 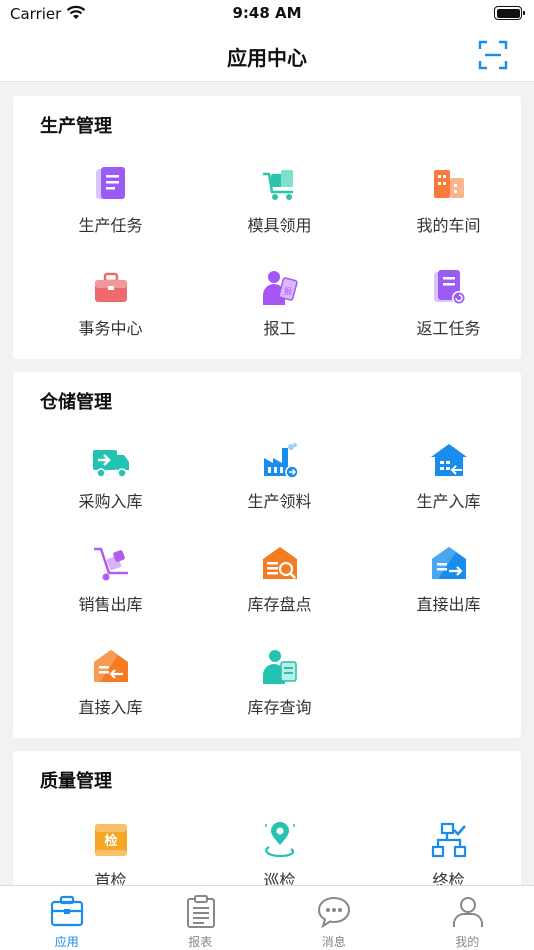 What do you see at coordinates (76, 126) in the screenshot?
I see `section-title: 生产管理` at bounding box center [76, 126].